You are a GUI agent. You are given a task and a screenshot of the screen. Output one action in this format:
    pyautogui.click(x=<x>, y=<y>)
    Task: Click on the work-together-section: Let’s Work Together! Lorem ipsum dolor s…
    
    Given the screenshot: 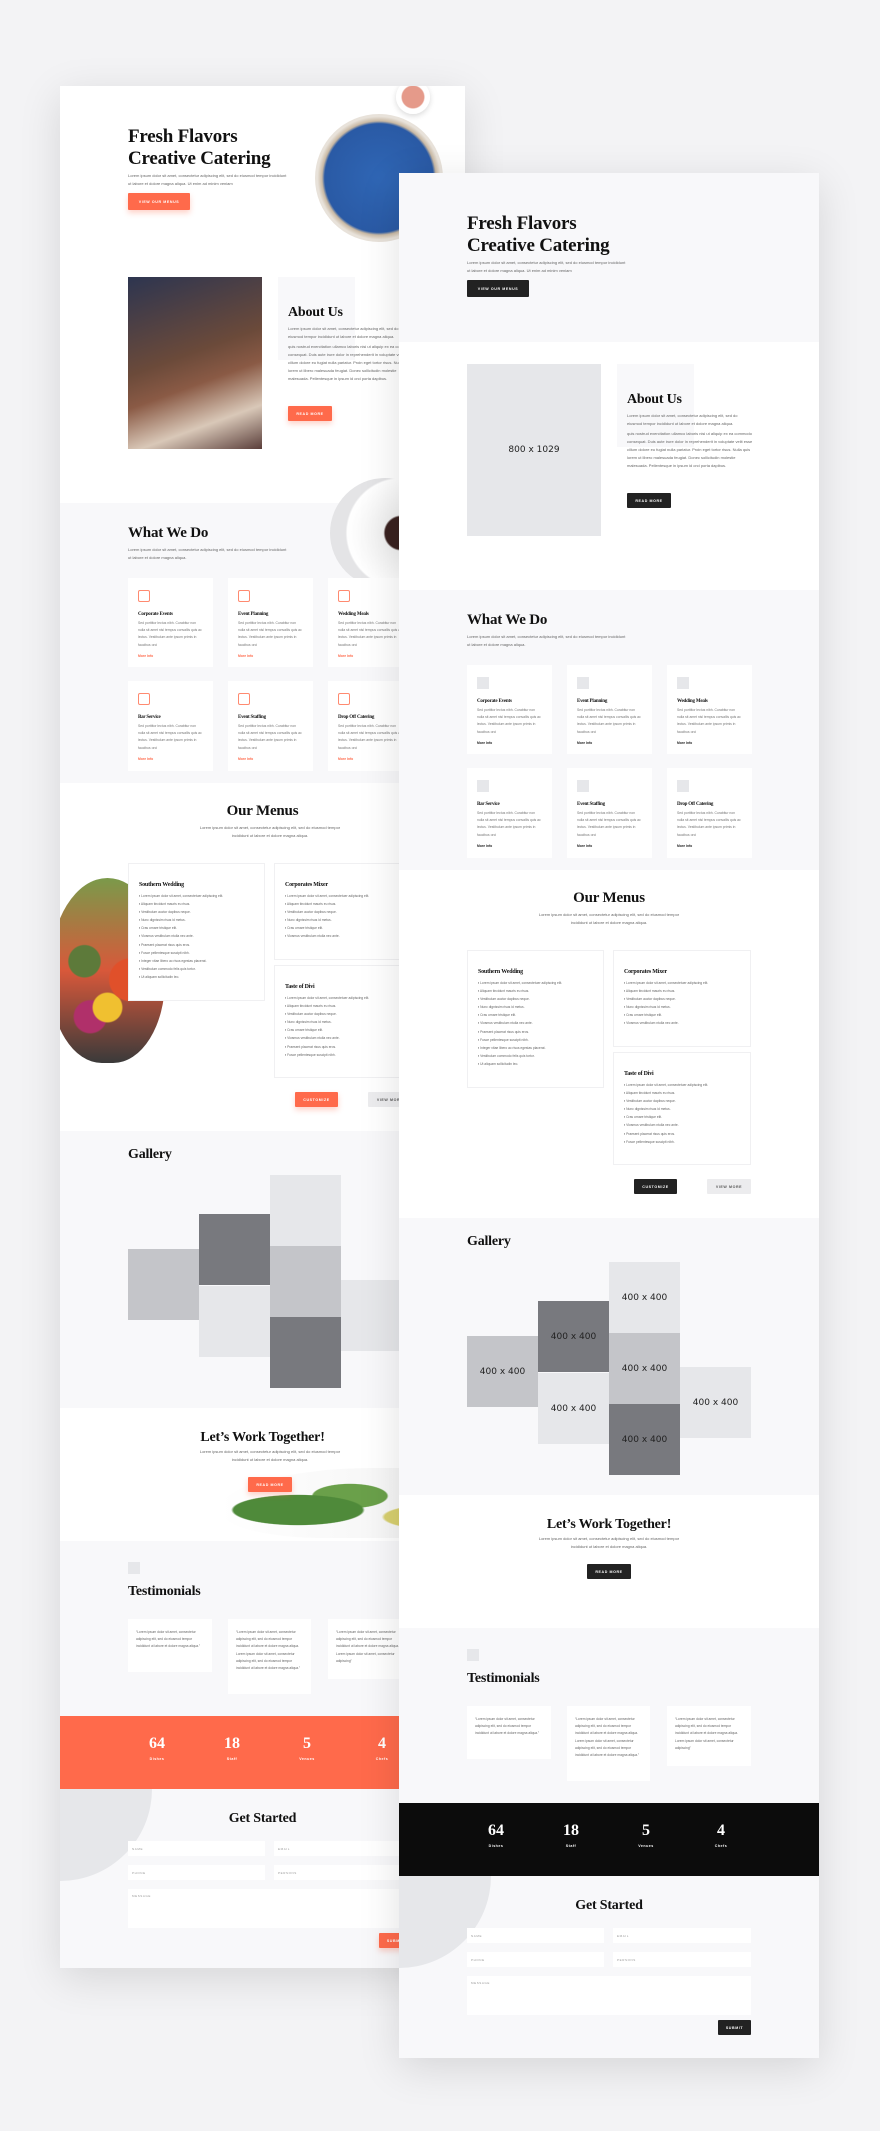 What is the action you would take?
    pyautogui.click(x=609, y=1561)
    